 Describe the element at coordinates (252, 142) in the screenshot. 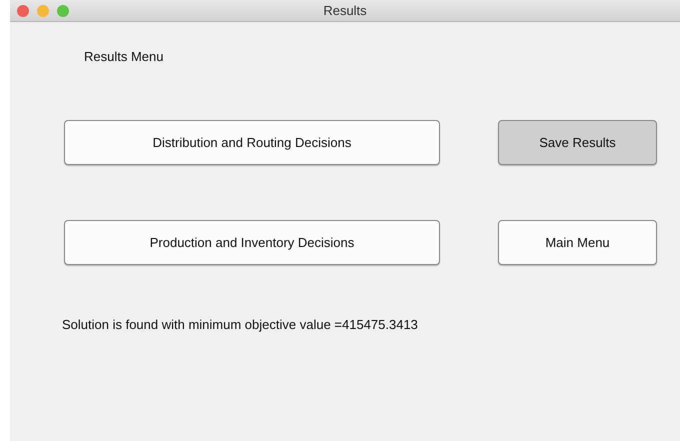

I see `menu-button: Distribution and Routing Decisions` at that location.